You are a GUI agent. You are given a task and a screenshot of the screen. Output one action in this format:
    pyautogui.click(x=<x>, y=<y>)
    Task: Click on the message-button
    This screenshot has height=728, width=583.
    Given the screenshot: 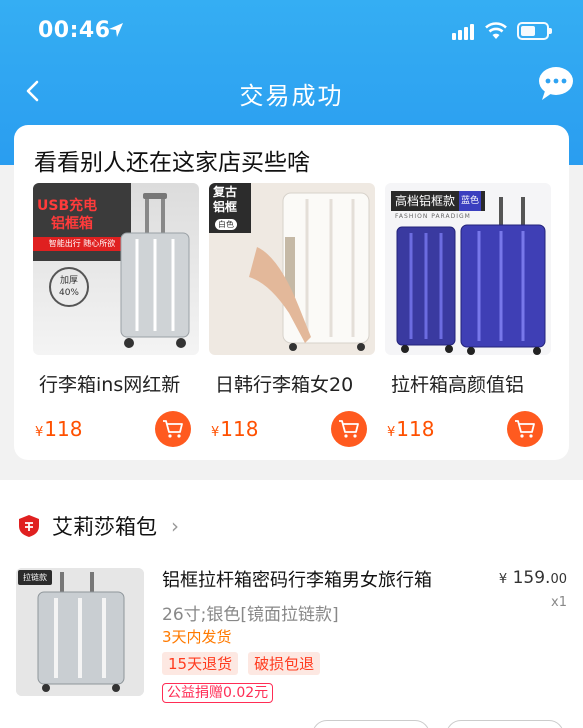 What is the action you would take?
    pyautogui.click(x=556, y=83)
    